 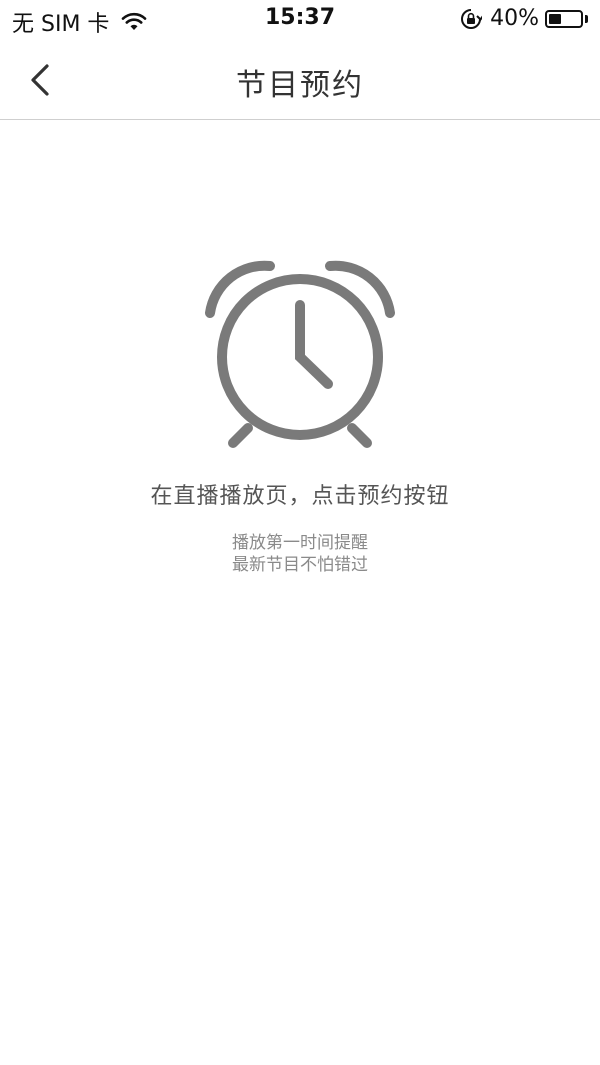 What do you see at coordinates (300, 20) in the screenshot?
I see `status-bar: 无 SIM 卡 15:37 40%` at bounding box center [300, 20].